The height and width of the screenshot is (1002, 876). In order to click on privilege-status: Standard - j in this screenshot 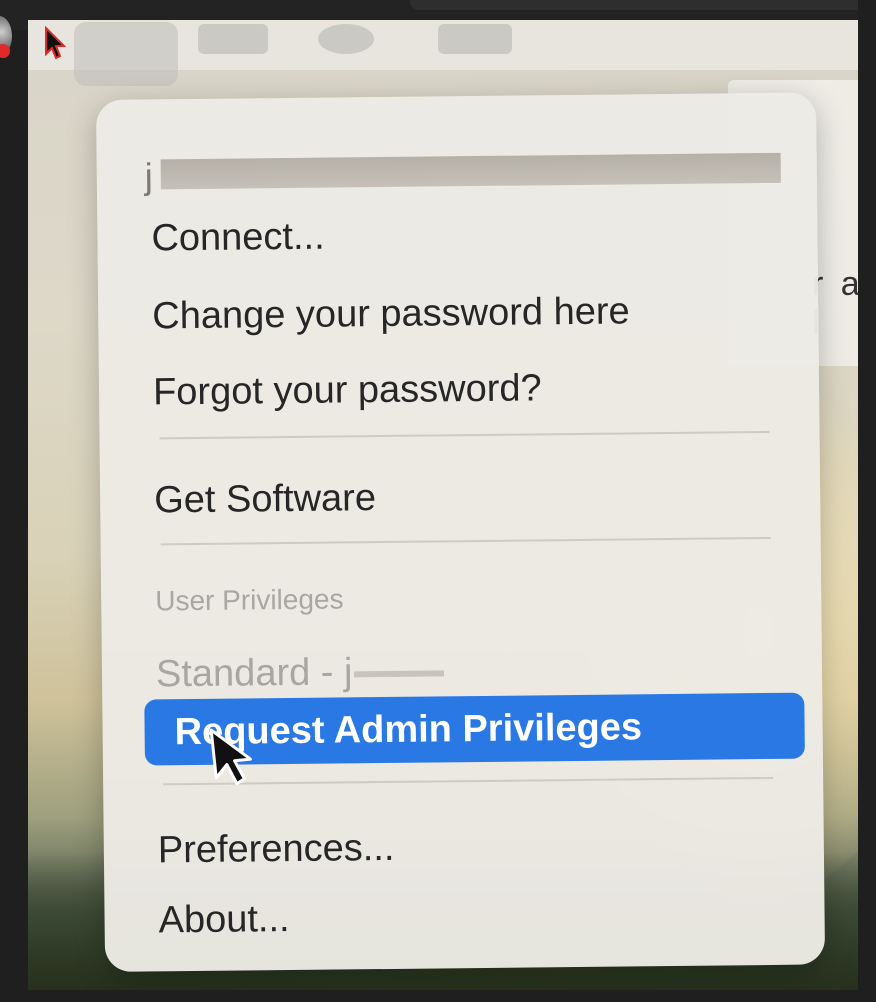, I will do `click(300, 673)`.